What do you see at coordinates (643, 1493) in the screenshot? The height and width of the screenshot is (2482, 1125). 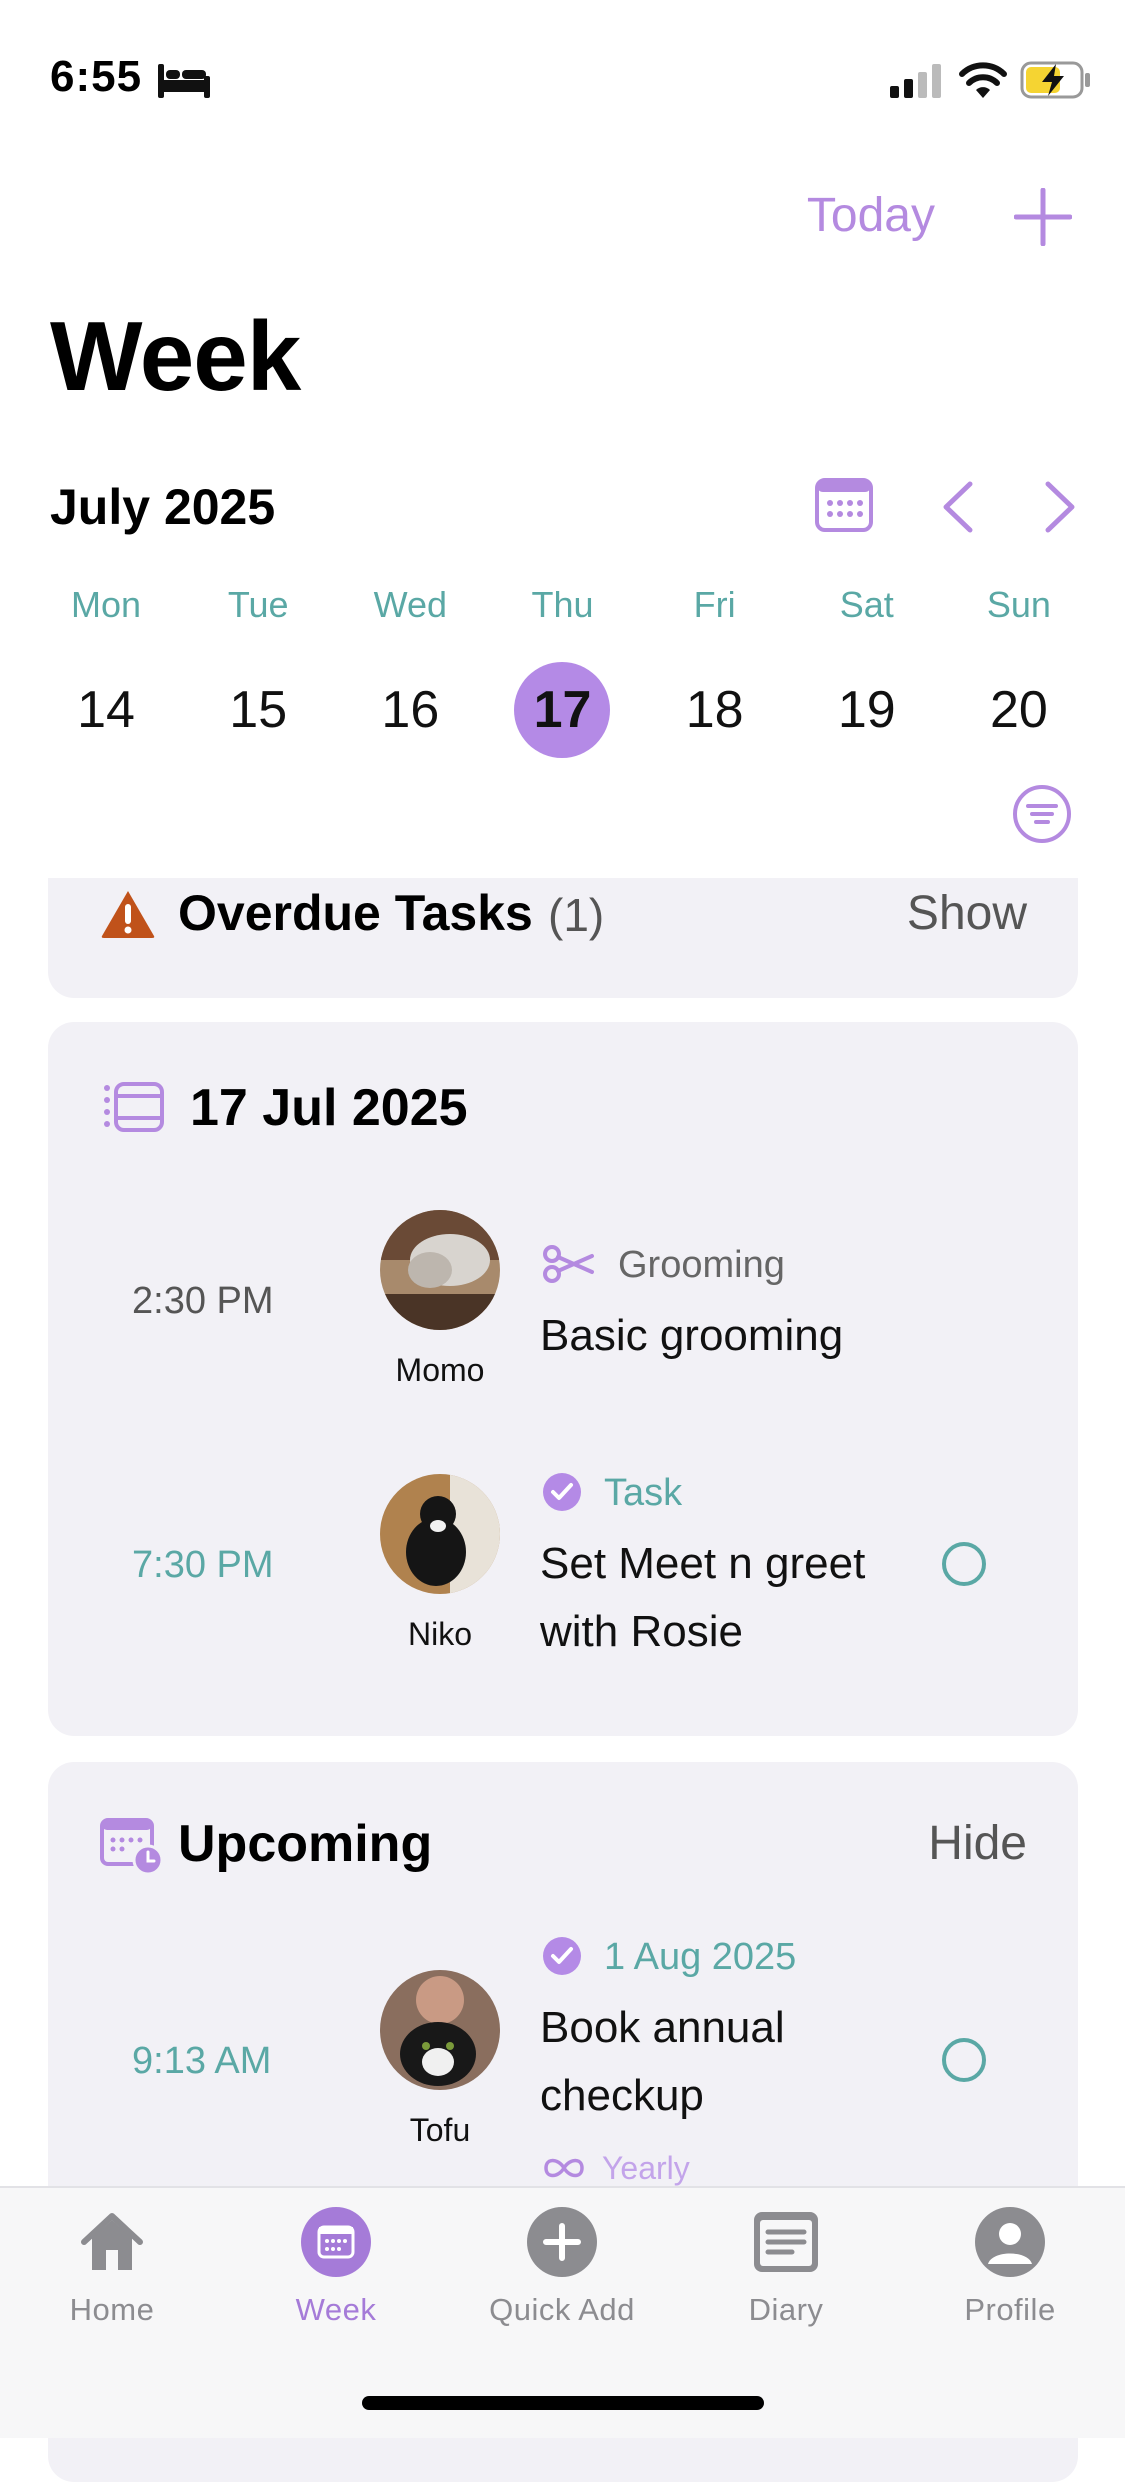 I see `task-category: Task` at bounding box center [643, 1493].